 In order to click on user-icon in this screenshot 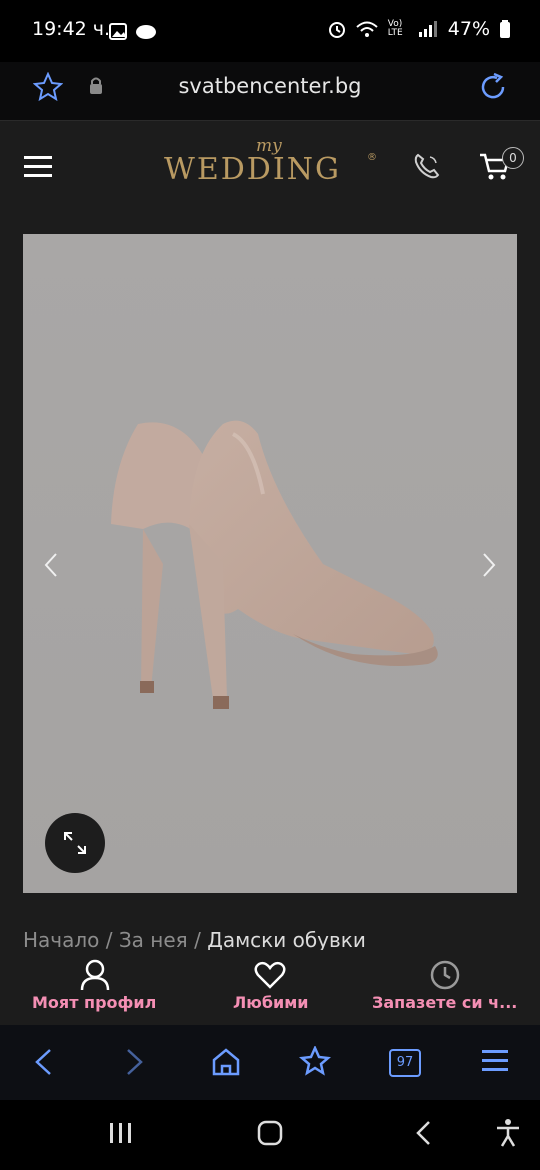, I will do `click(95, 975)`.